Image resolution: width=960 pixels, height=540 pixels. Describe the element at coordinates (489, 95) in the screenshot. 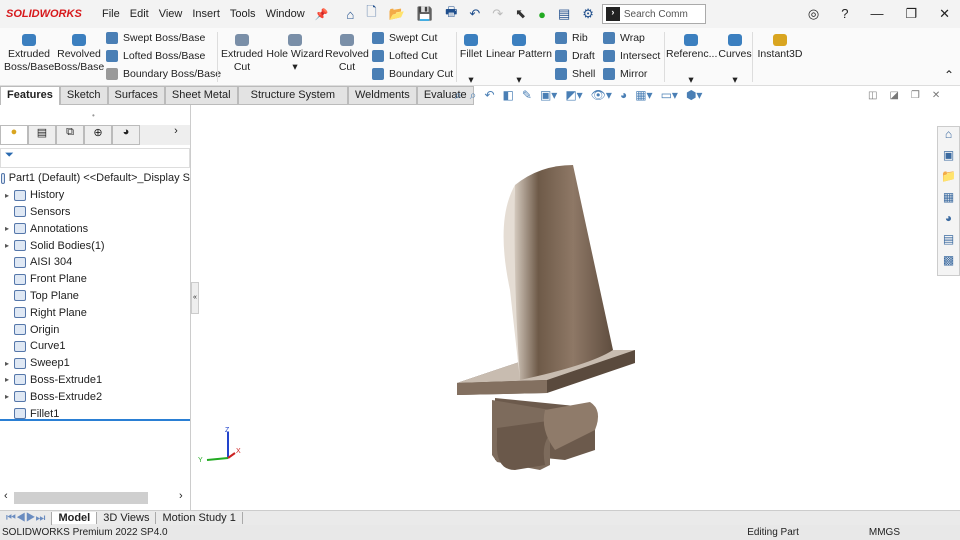

I see `previous-view-icon: ↶` at that location.